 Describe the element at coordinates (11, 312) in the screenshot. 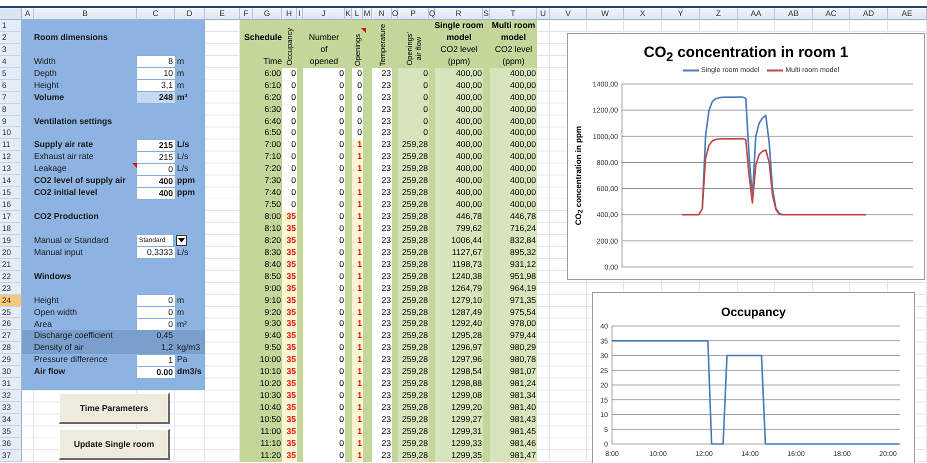

I see `row-number: 25` at that location.